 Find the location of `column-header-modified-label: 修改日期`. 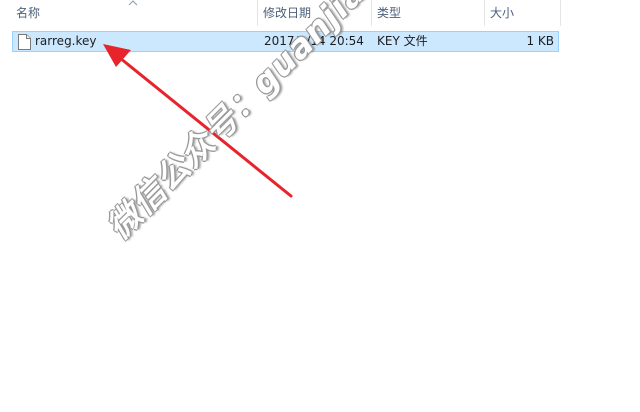

column-header-modified-label: 修改日期 is located at coordinates (287, 13).